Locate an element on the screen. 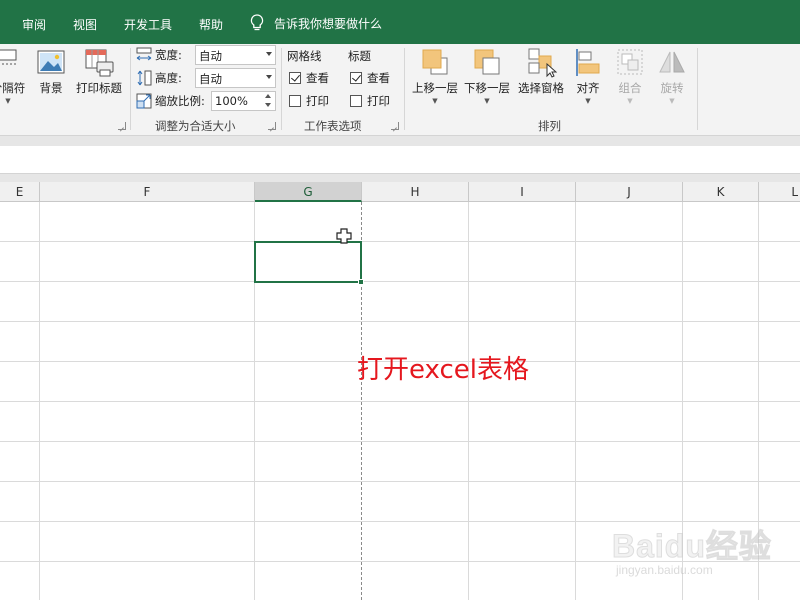 The height and width of the screenshot is (600, 800). gridlines-view-label: 查看 is located at coordinates (317, 78).